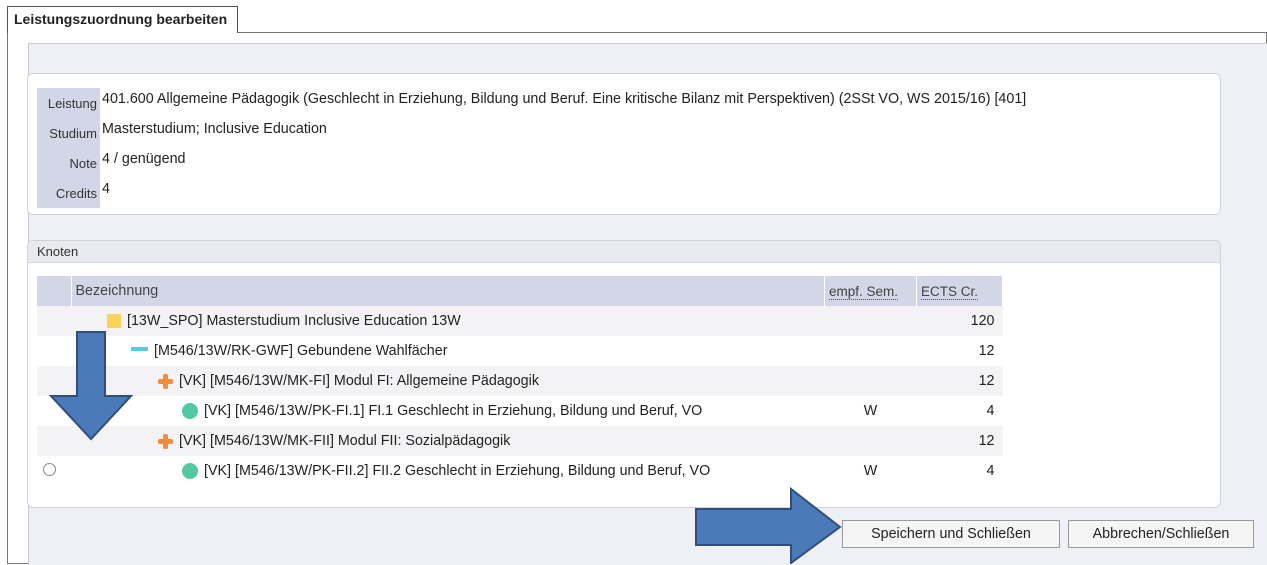 This screenshot has height=565, width=1267. What do you see at coordinates (68, 103) in the screenshot?
I see `info-label: Leistung` at bounding box center [68, 103].